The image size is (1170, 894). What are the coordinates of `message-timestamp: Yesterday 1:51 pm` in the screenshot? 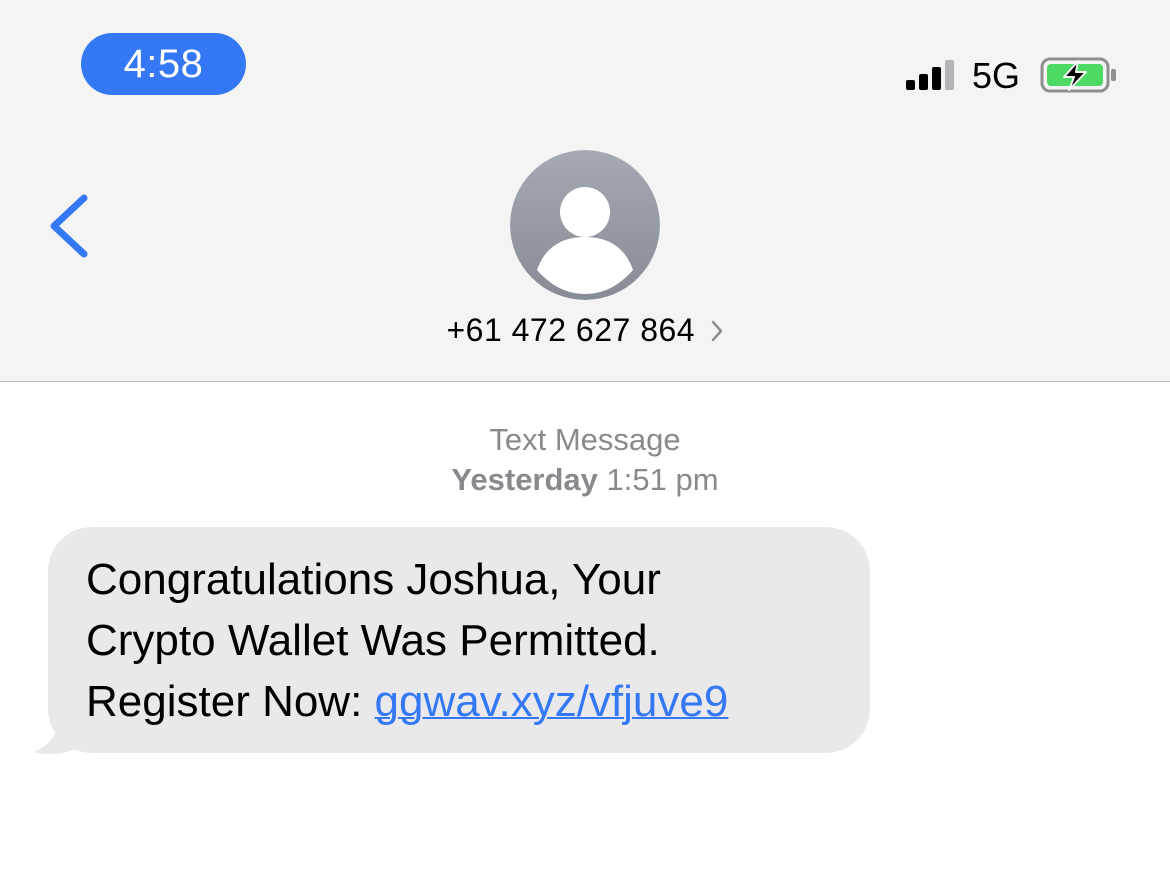 It's located at (585, 480).